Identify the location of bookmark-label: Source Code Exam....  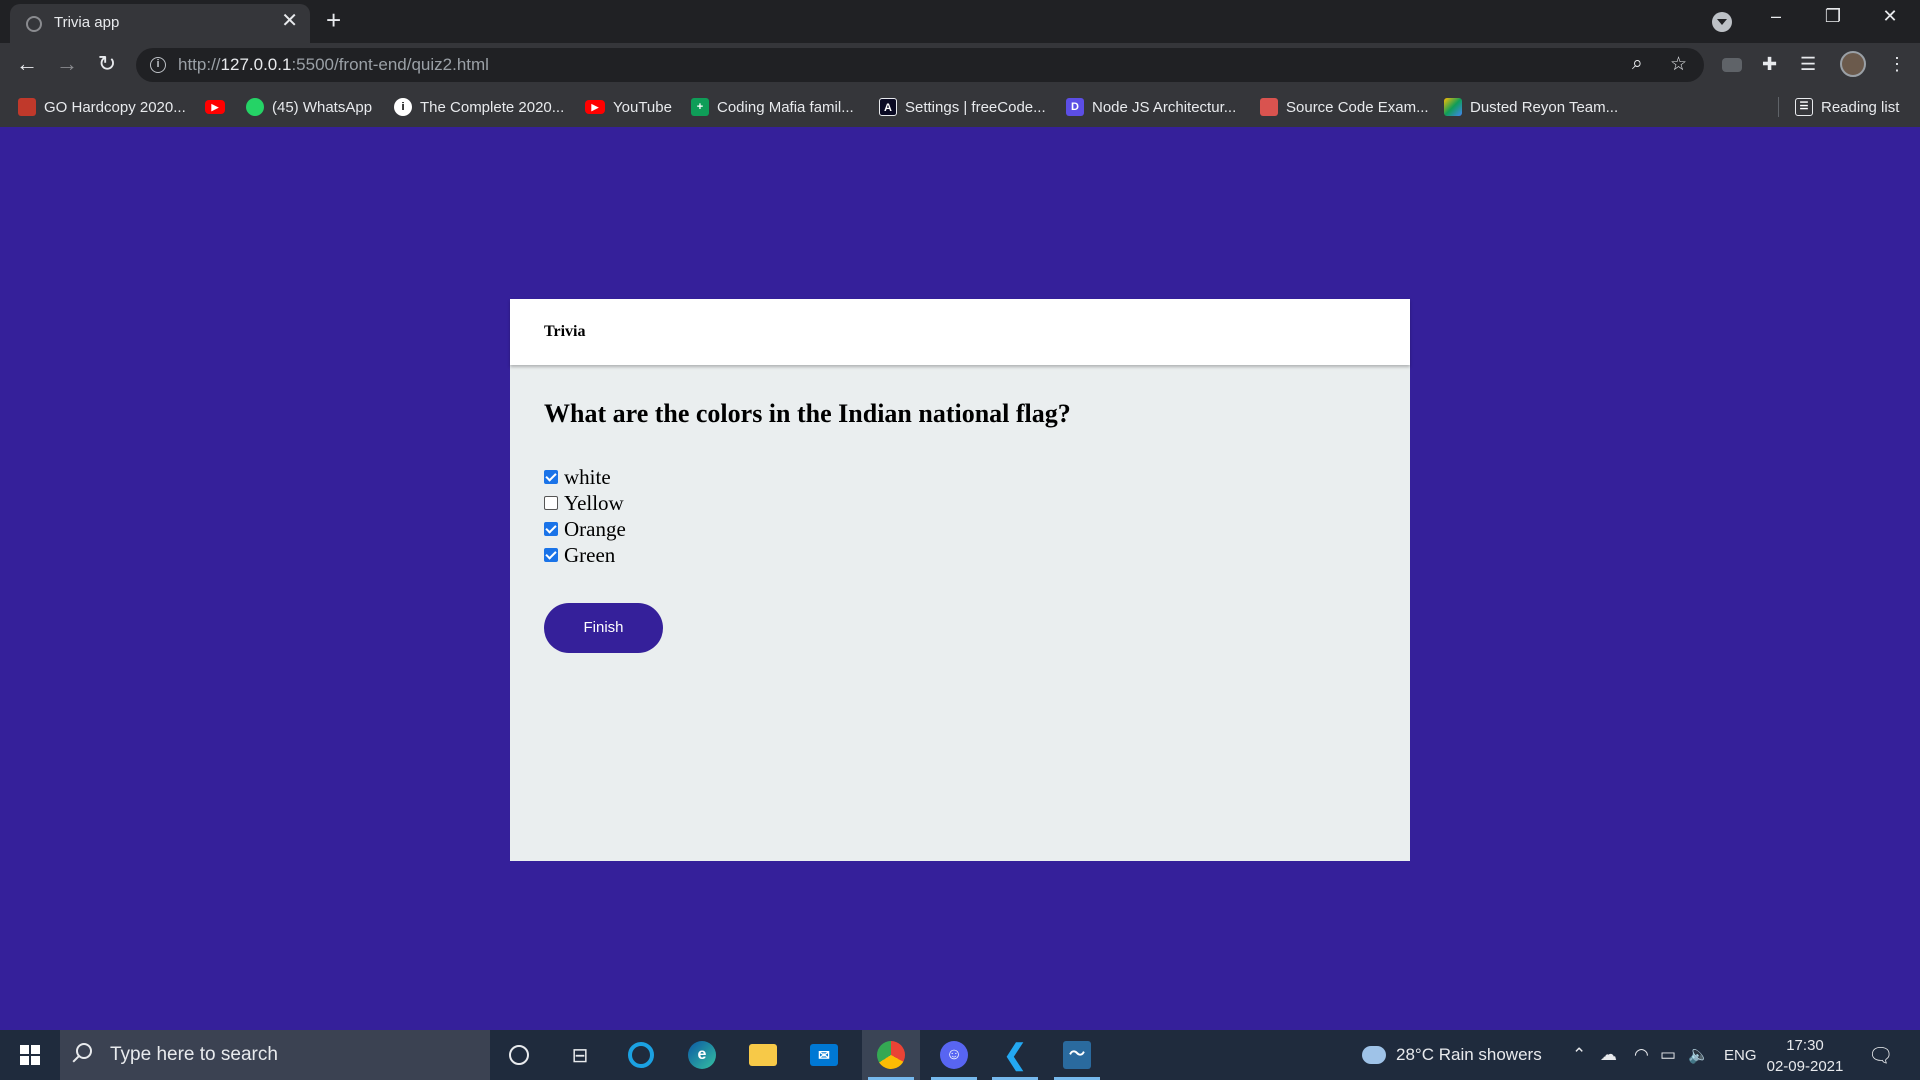
(1357, 107).